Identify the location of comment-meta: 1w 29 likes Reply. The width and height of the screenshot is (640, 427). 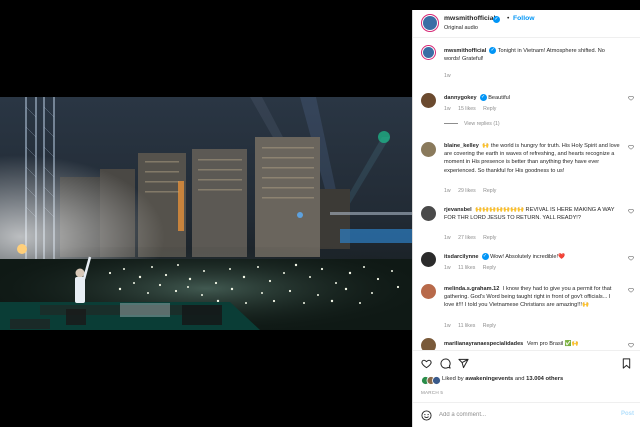
(473, 191).